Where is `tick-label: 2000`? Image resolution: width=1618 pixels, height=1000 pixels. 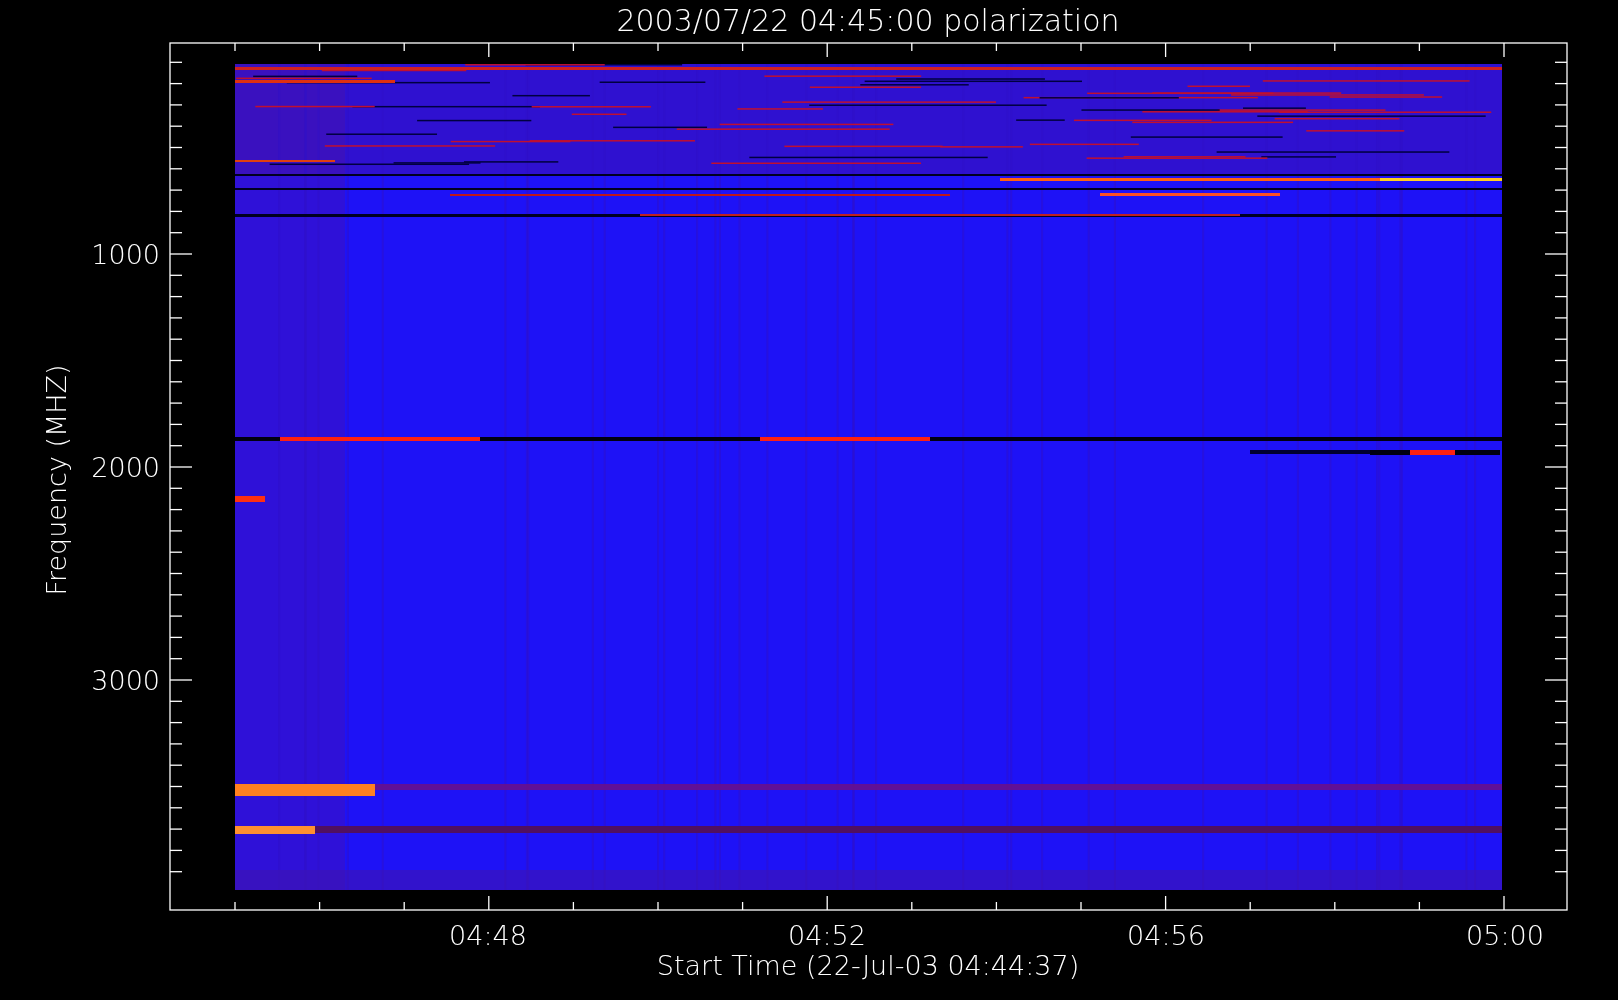 tick-label: 2000 is located at coordinates (125, 467).